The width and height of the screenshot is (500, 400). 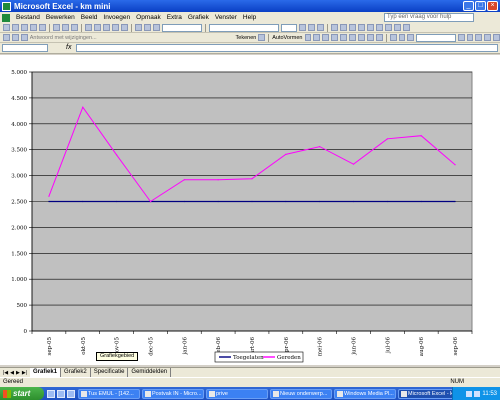 What do you see at coordinates (246, 38) in the screenshot?
I see `draw-menu: Tekenen` at bounding box center [246, 38].